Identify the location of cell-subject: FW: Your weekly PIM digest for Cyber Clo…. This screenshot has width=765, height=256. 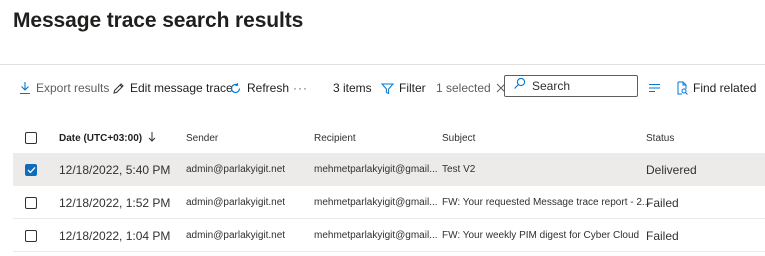
(541, 235).